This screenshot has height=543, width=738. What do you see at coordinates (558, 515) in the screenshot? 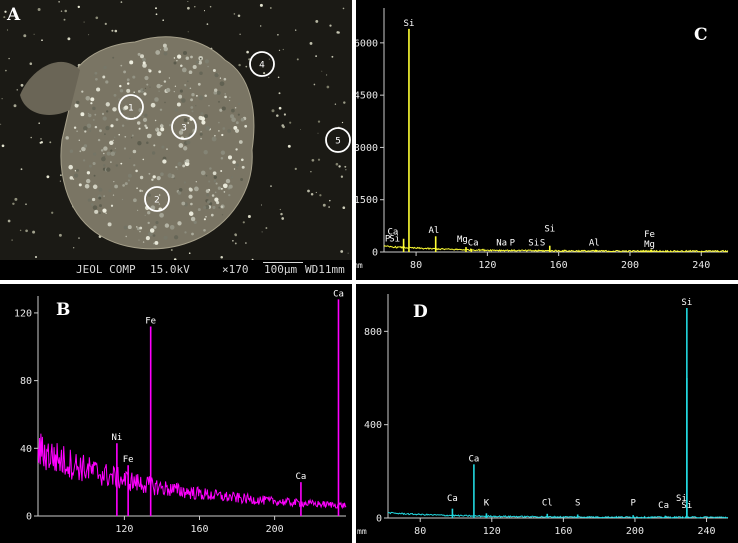
I see `spectrum-baseline` at bounding box center [558, 515].